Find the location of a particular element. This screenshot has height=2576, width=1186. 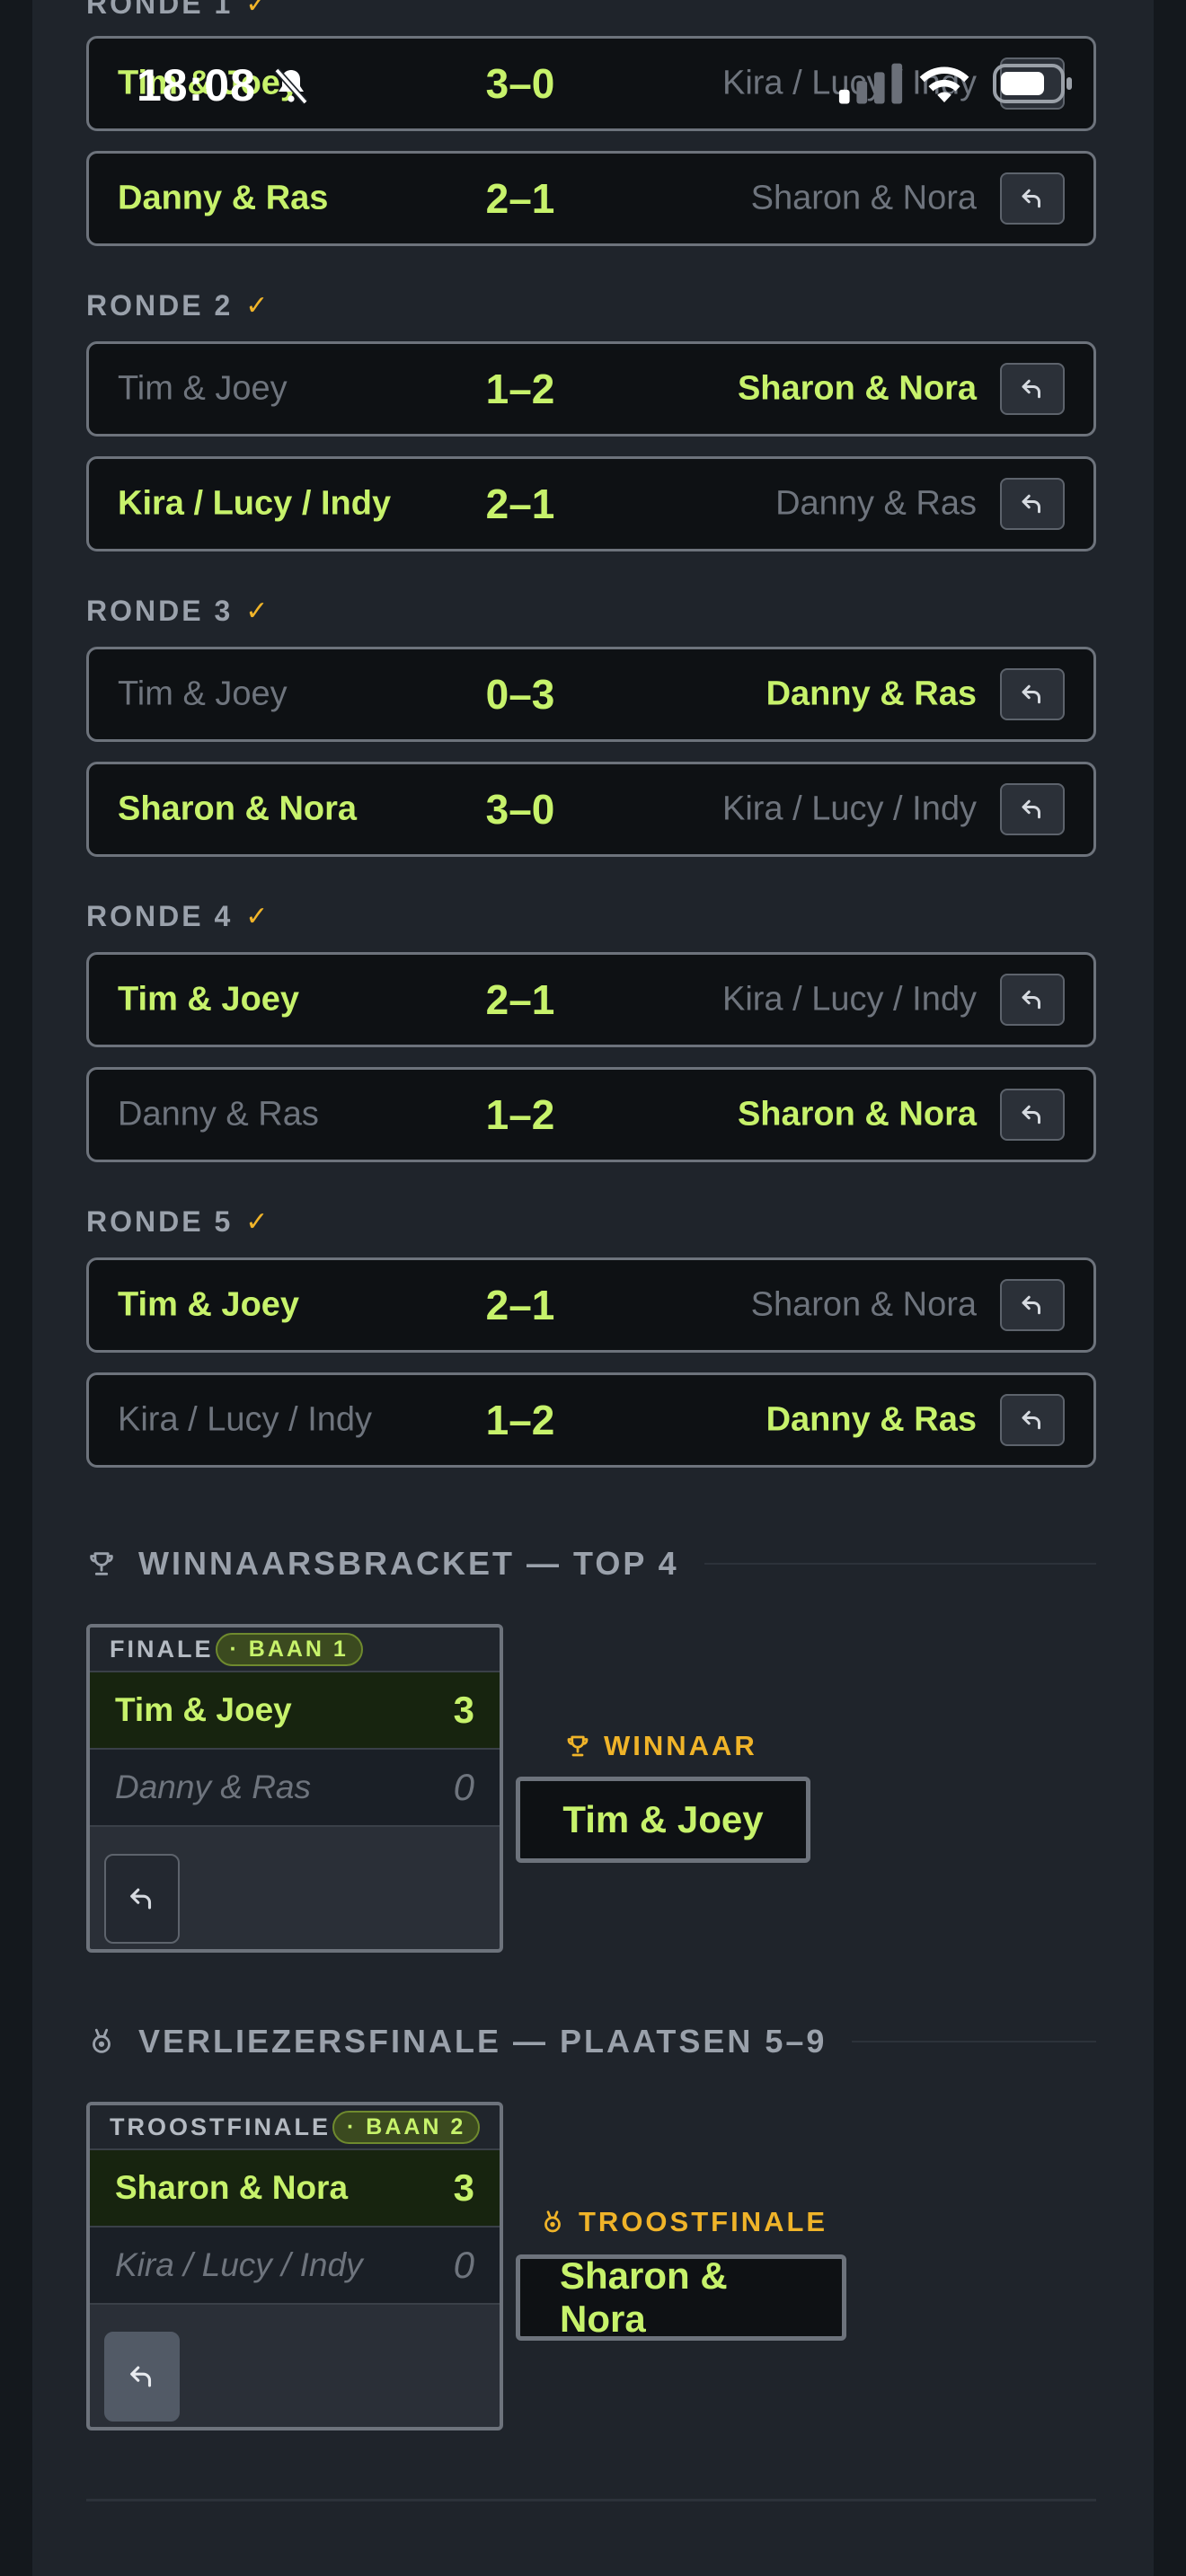

match-row: Tim & Joey 1–2 Sharon & Nora is located at coordinates (591, 389).